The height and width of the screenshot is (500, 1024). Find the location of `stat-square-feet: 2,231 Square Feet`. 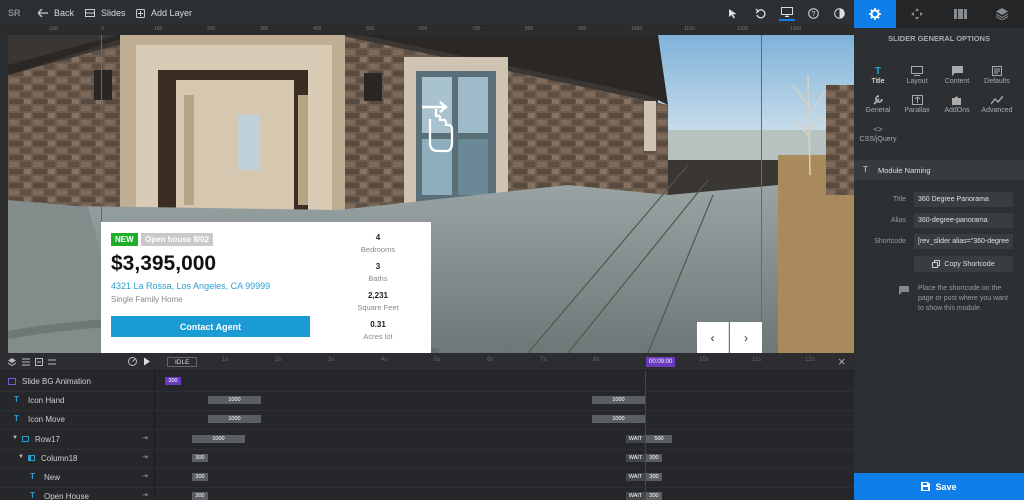

stat-square-feet: 2,231 Square Feet is located at coordinates (378, 301).